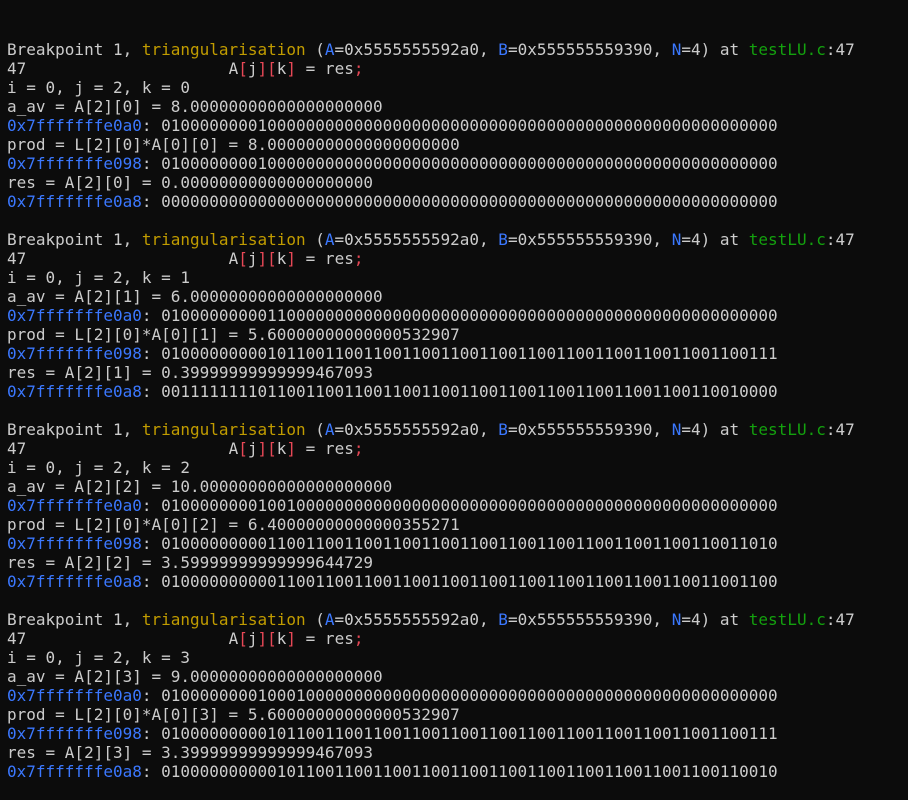 The width and height of the screenshot is (908, 800). Describe the element at coordinates (99, 277) in the screenshot. I see `loop-indices-line-text: i = 0, j = 2, k = 1` at that location.